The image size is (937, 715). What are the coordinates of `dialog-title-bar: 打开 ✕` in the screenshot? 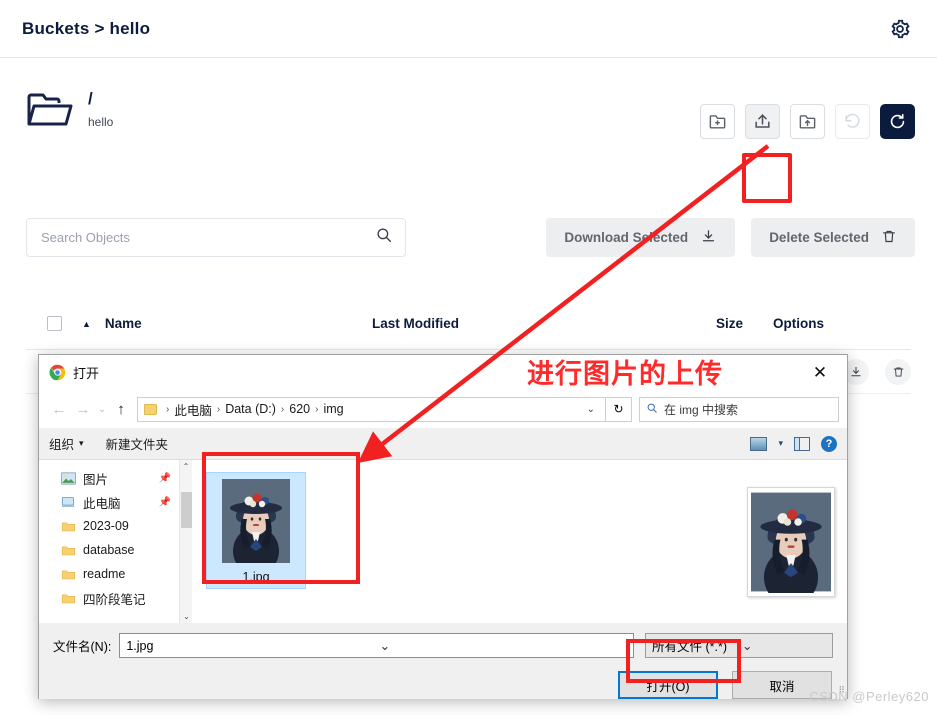 It's located at (443, 372).